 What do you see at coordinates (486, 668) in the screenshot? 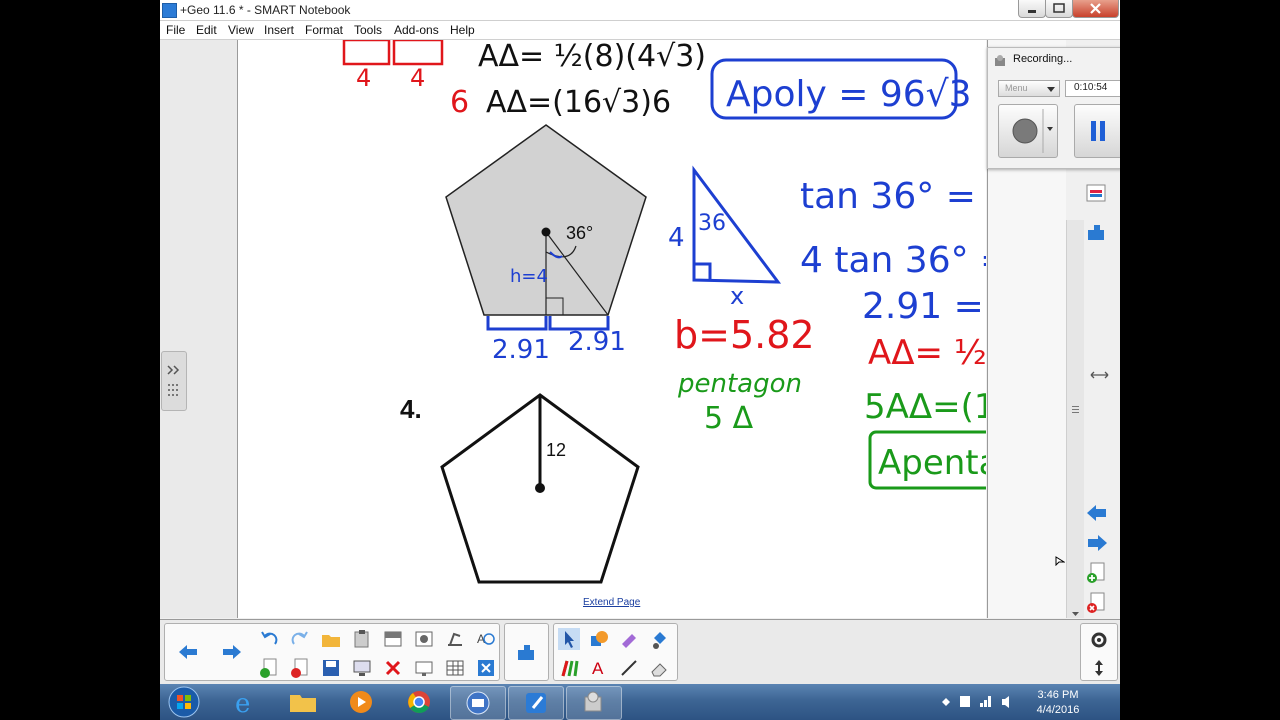
I see `close-window-tool-icon` at bounding box center [486, 668].